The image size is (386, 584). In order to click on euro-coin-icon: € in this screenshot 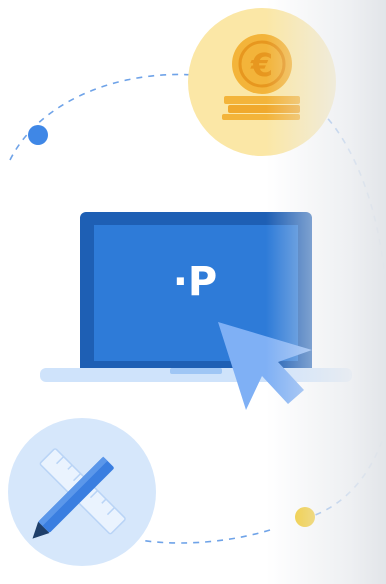, I will do `click(262, 82)`.